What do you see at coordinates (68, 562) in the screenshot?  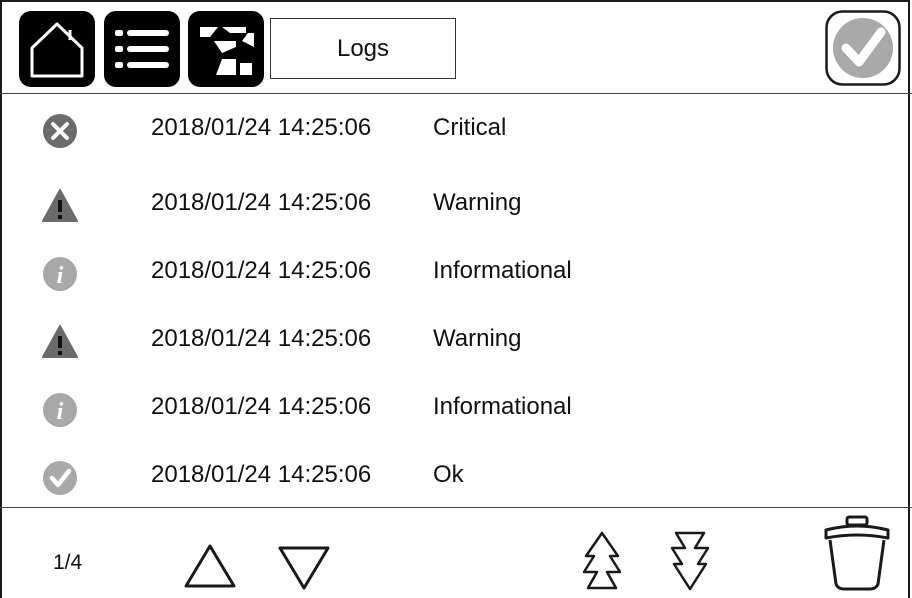 I see `page-indicator: 1/4` at bounding box center [68, 562].